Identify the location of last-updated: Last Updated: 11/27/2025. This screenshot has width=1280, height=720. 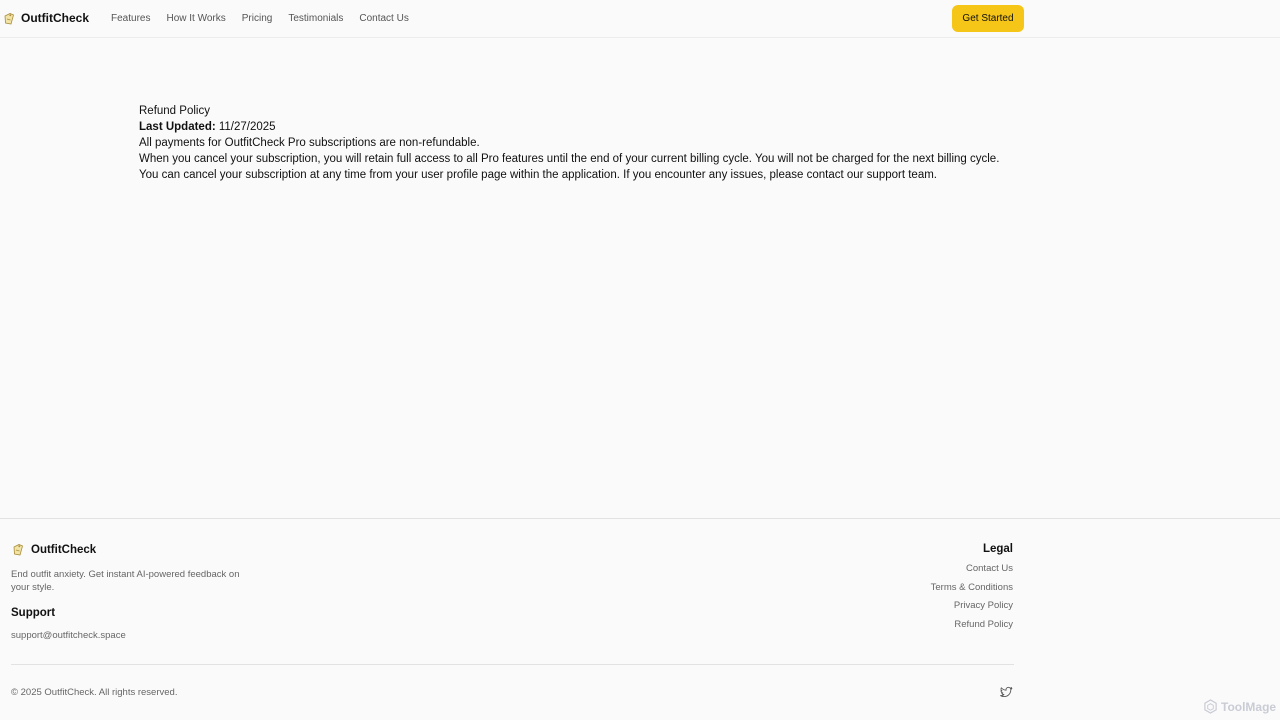
(589, 127).